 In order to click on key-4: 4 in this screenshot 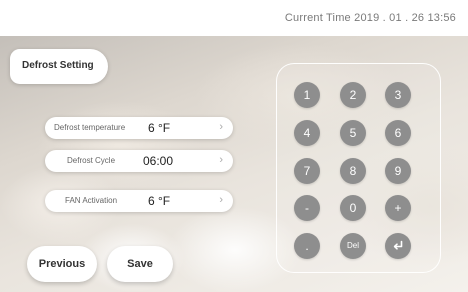, I will do `click(307, 133)`.